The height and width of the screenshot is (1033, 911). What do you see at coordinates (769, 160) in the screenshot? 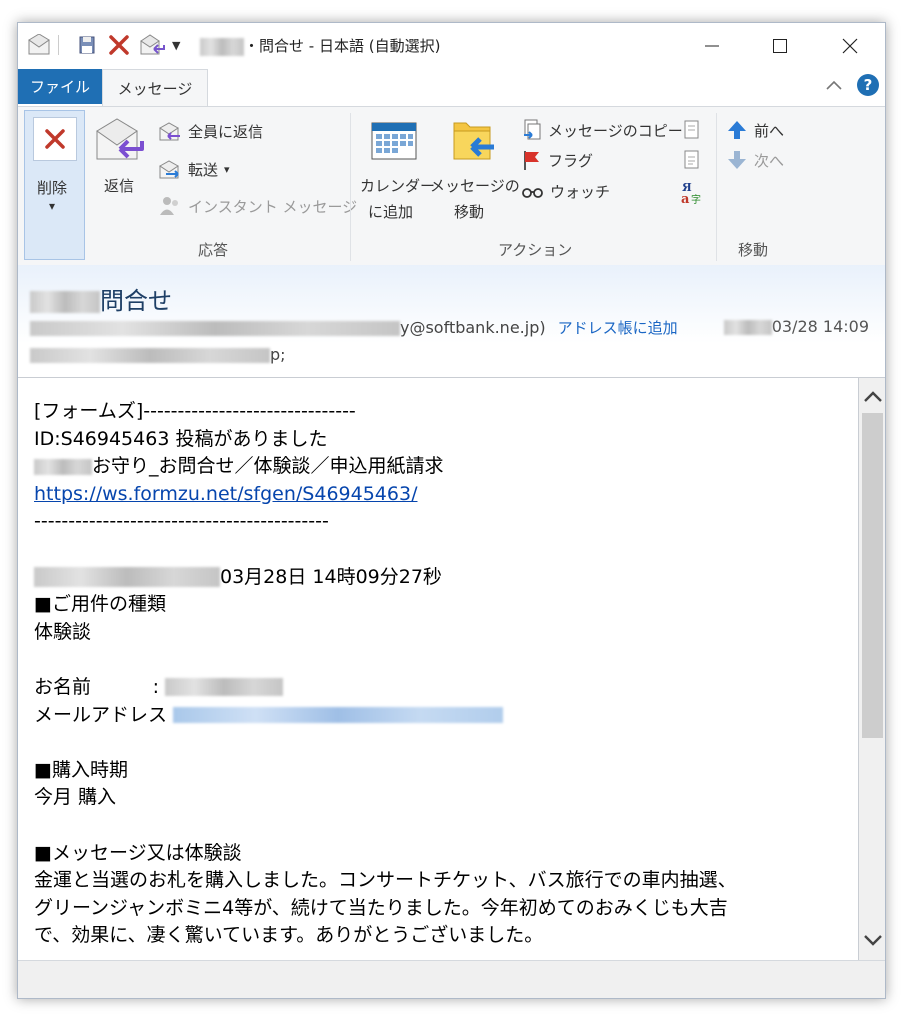
I see `next-label: 次へ` at bounding box center [769, 160].